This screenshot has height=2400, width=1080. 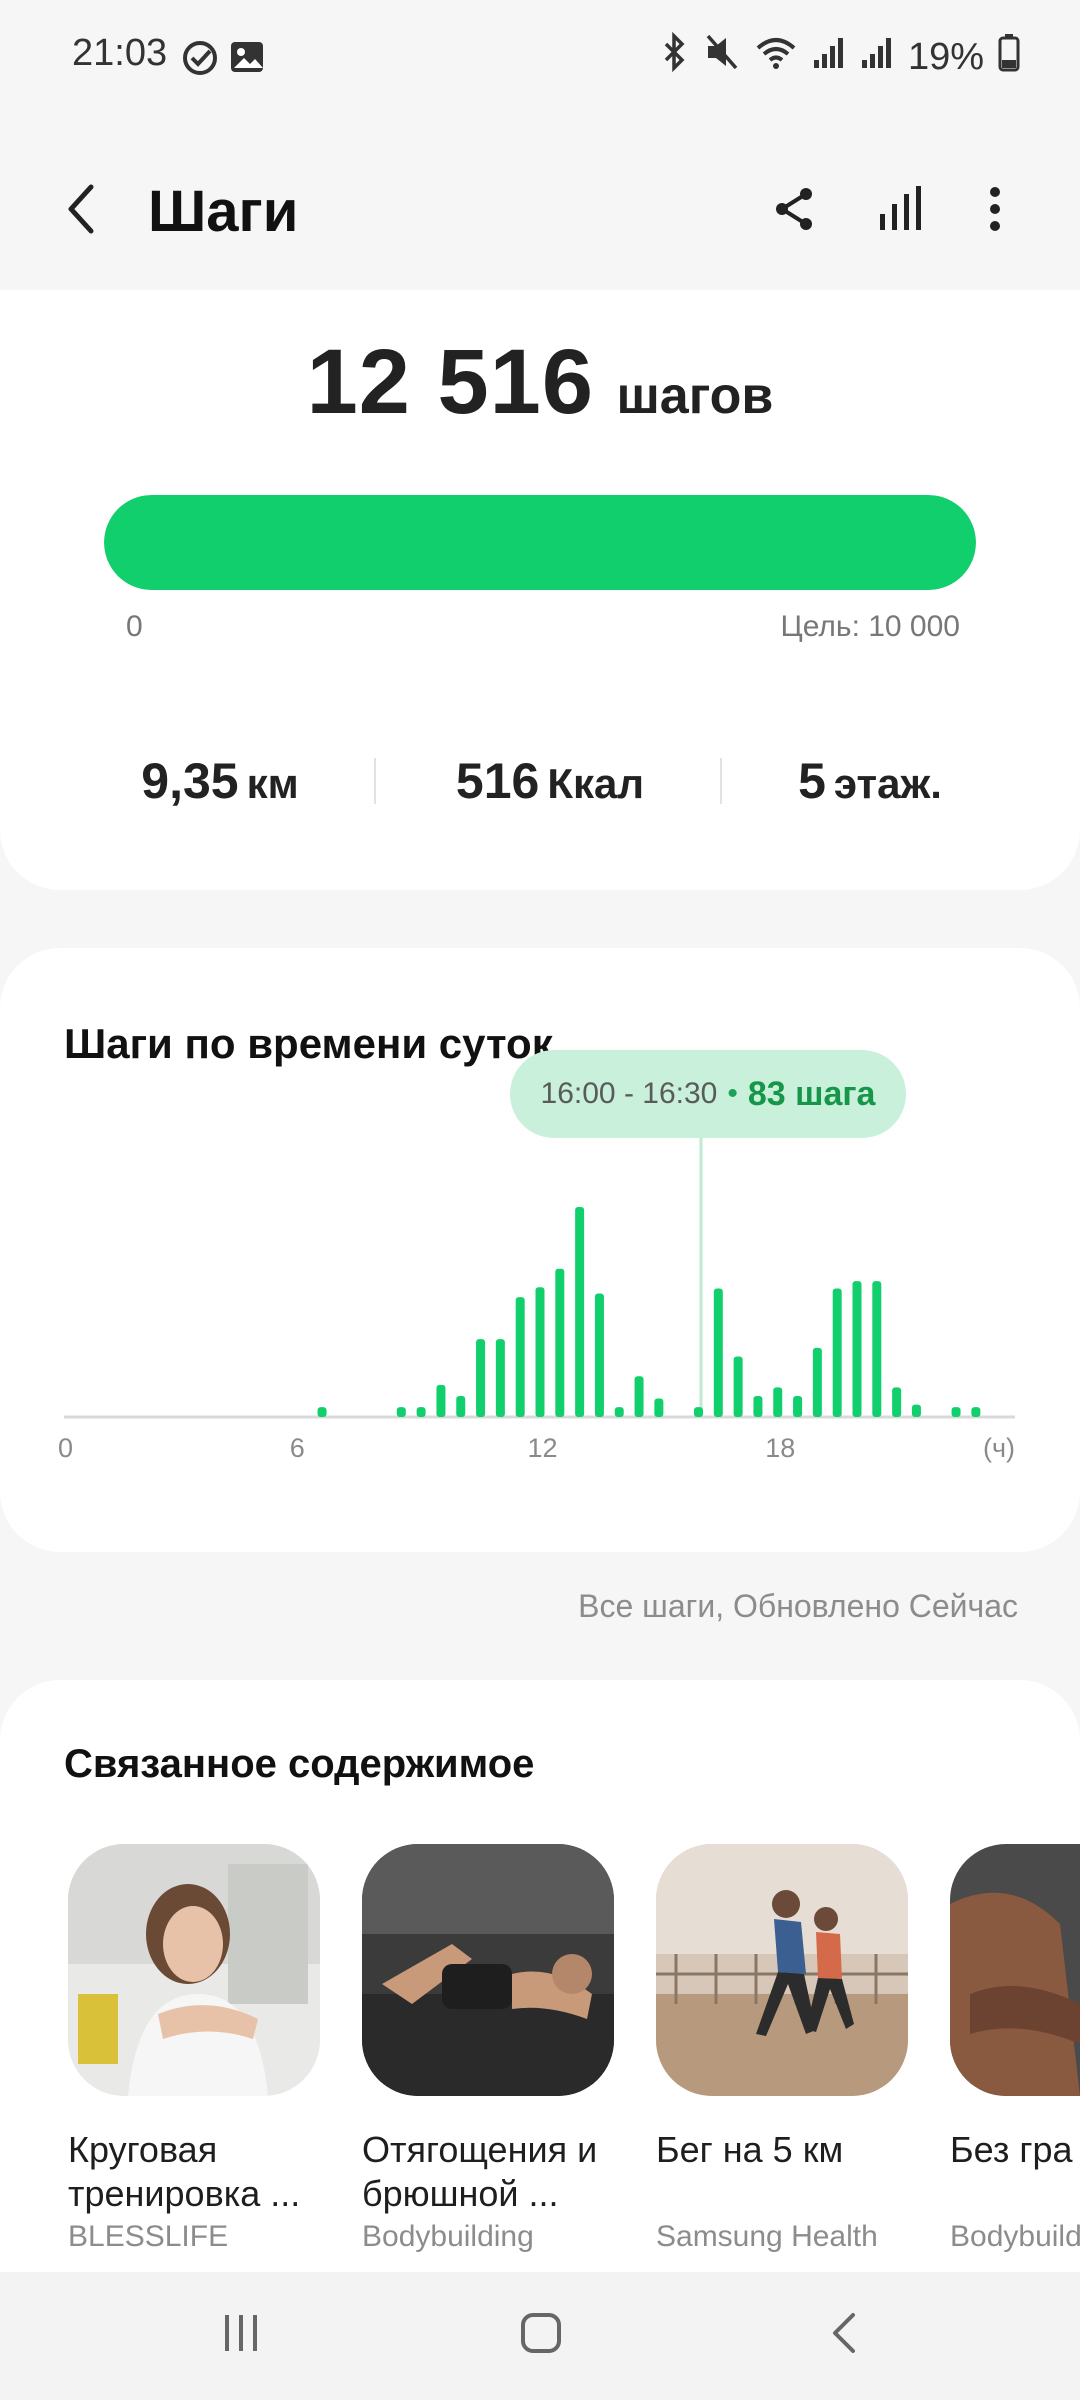 What do you see at coordinates (780, 1448) in the screenshot?
I see `chart-x-tick-label: 18` at bounding box center [780, 1448].